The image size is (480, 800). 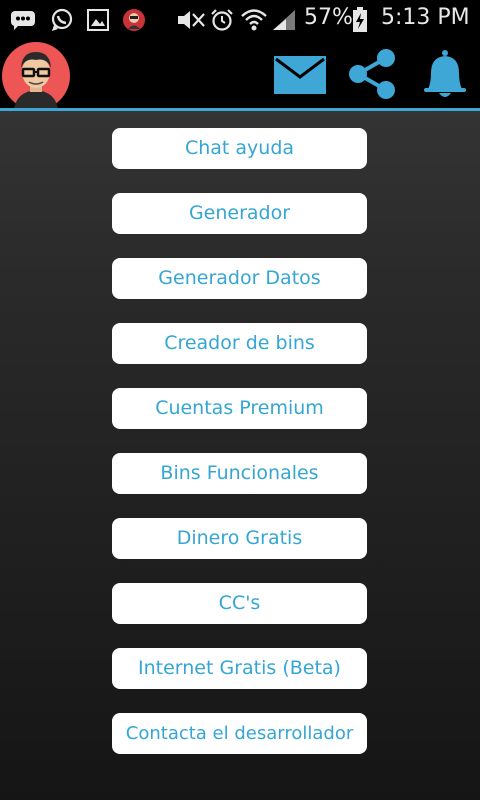 What do you see at coordinates (239, 213) in the screenshot?
I see `generador-button: Generador` at bounding box center [239, 213].